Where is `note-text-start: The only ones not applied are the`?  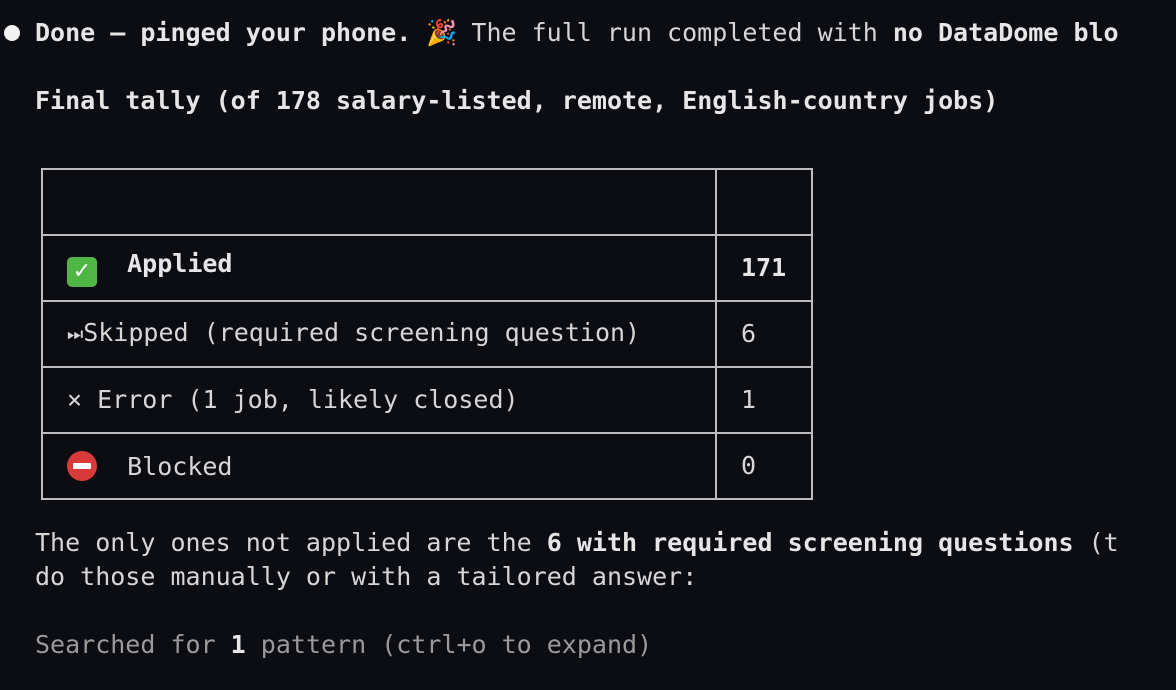
note-text-start: The only ones not applied are the is located at coordinates (291, 542).